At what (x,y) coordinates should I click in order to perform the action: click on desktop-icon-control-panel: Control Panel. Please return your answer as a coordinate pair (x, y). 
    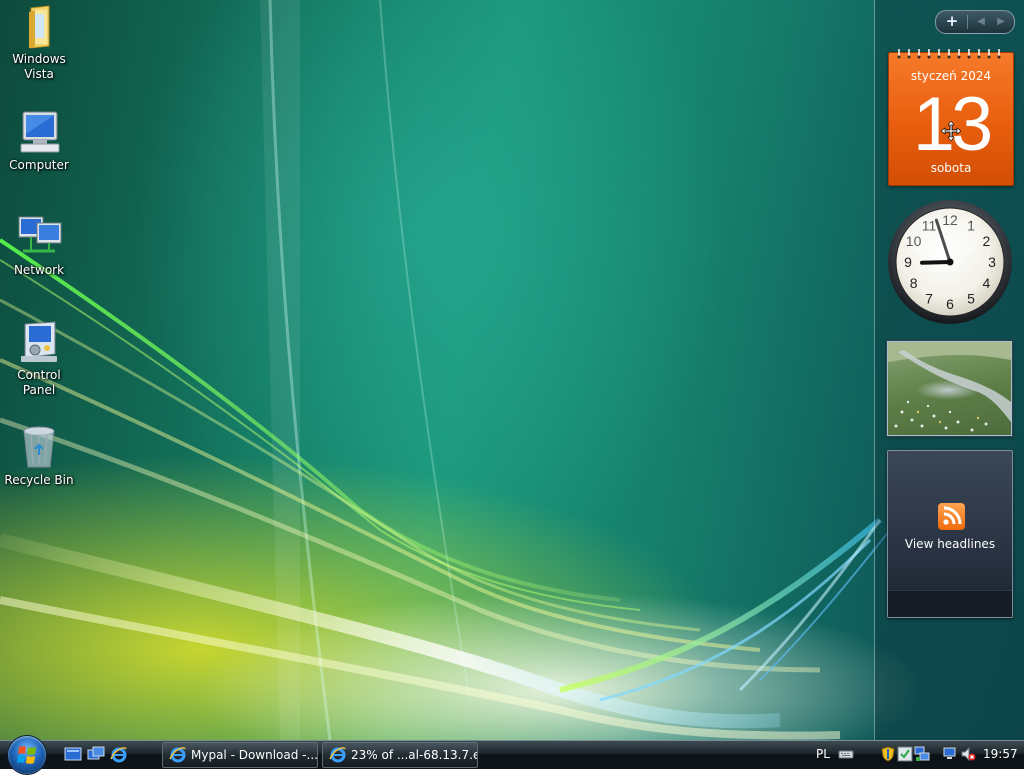
    Looking at the image, I should click on (39, 358).